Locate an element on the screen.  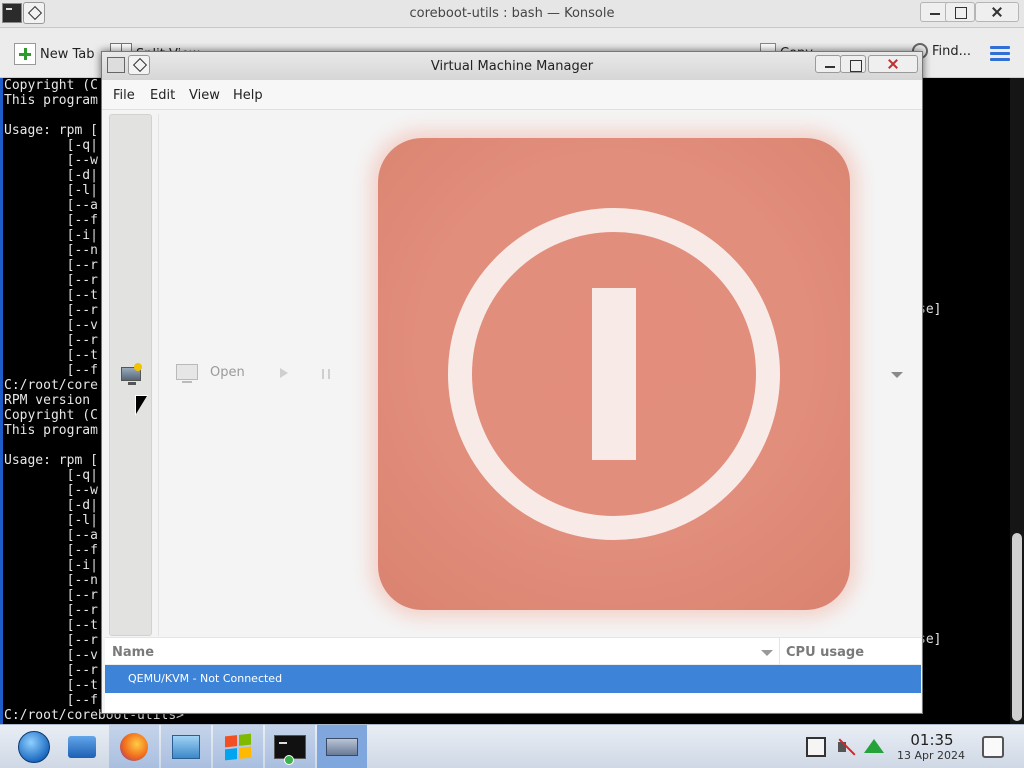
new-tab-button: New Tab is located at coordinates (54, 54).